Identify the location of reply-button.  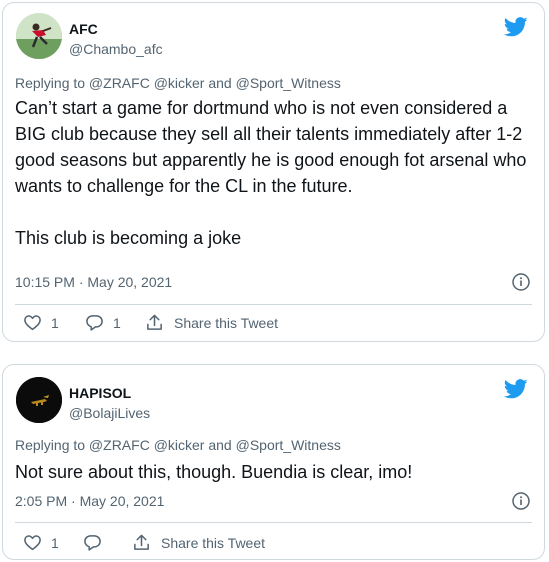
(97, 542).